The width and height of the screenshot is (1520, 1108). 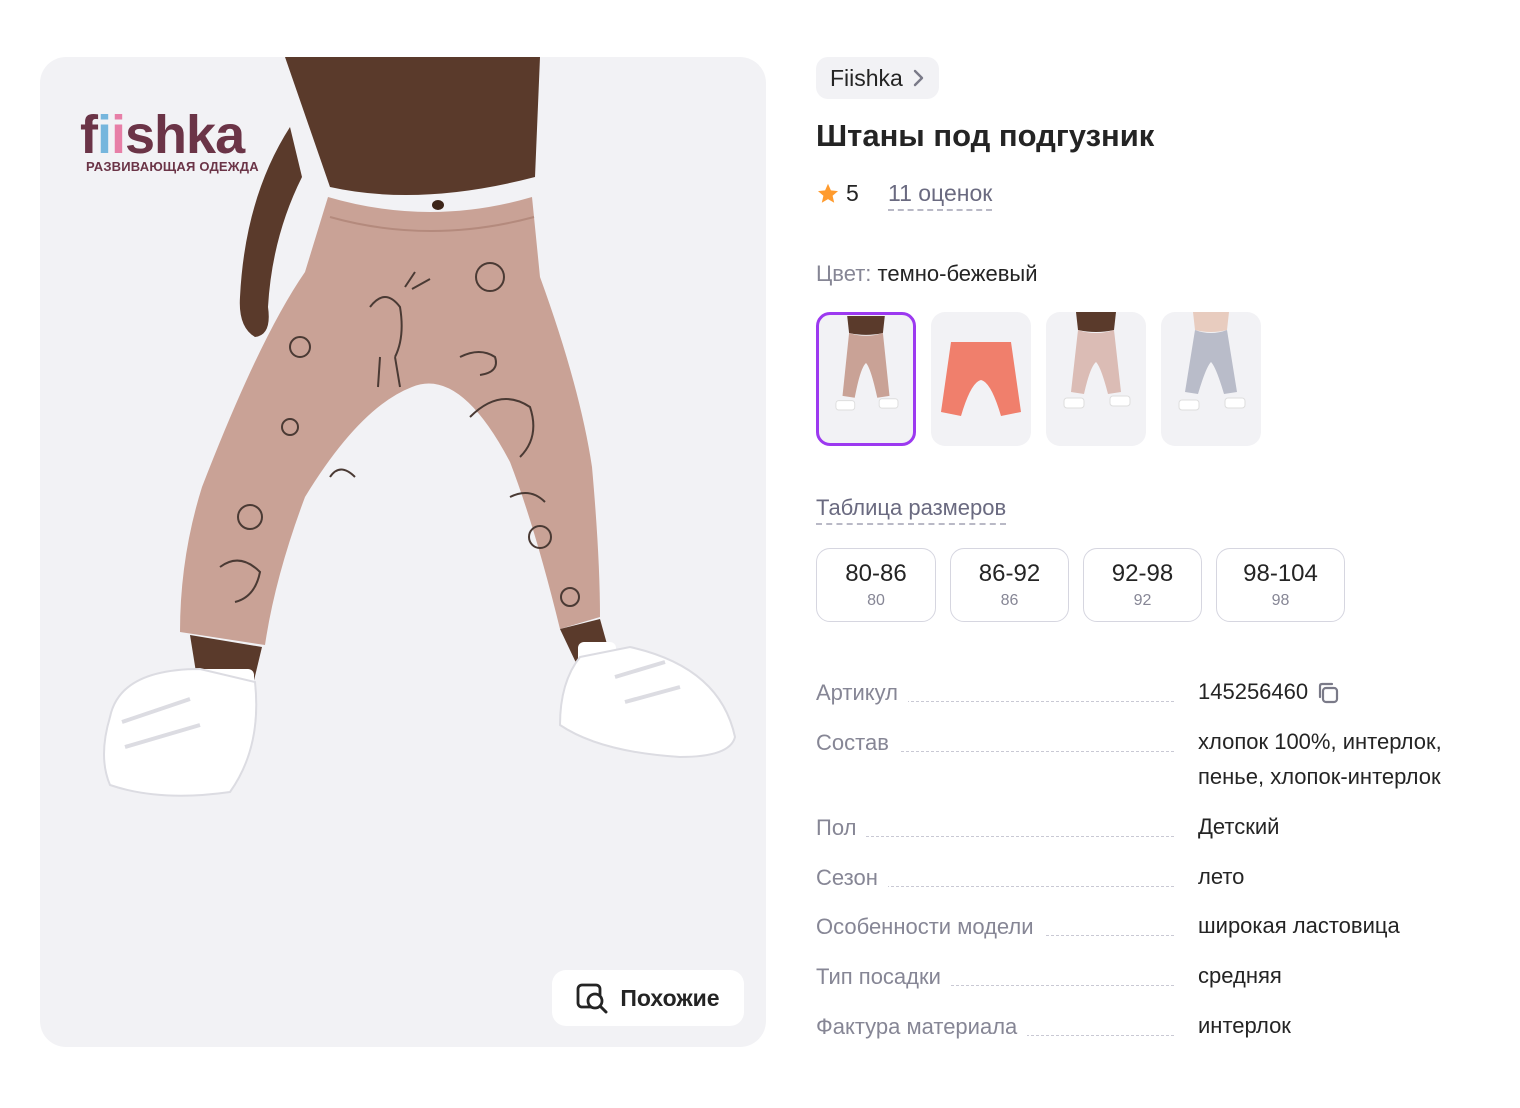 I want to click on brand-logo: fiishka РАЗВИВАЮЩАЯ ОДЕЖДА, so click(x=169, y=140).